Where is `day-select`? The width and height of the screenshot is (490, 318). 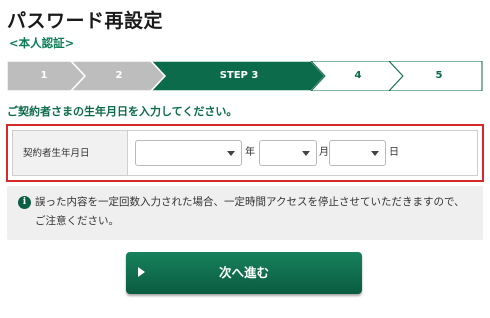
day-select is located at coordinates (357, 153).